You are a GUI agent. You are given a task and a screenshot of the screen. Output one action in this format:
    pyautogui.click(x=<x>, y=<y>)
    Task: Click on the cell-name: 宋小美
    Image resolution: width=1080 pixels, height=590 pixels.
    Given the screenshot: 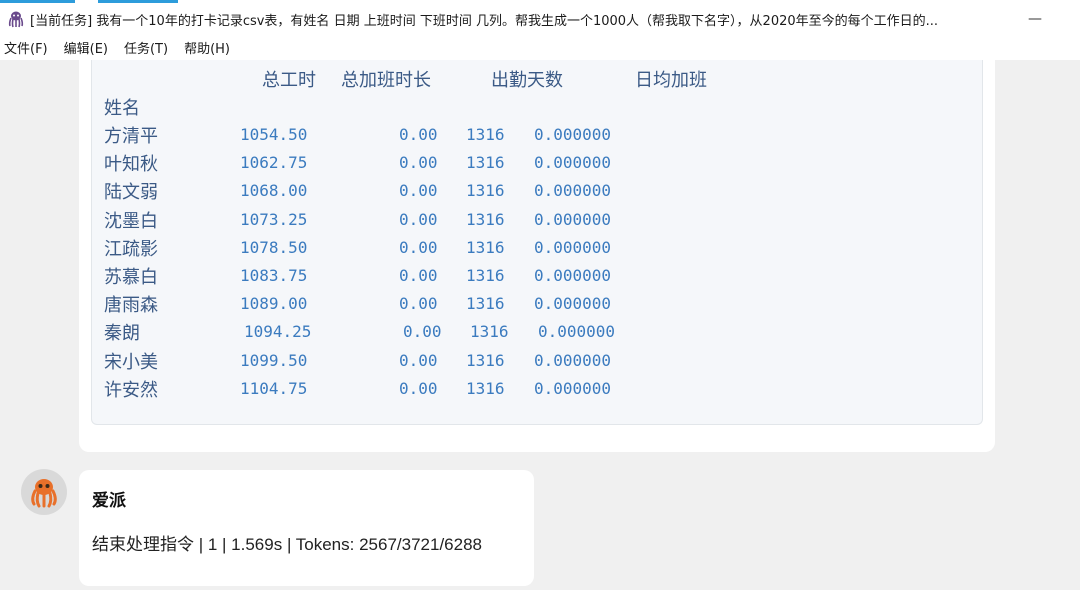 What is the action you would take?
    pyautogui.click(x=131, y=362)
    